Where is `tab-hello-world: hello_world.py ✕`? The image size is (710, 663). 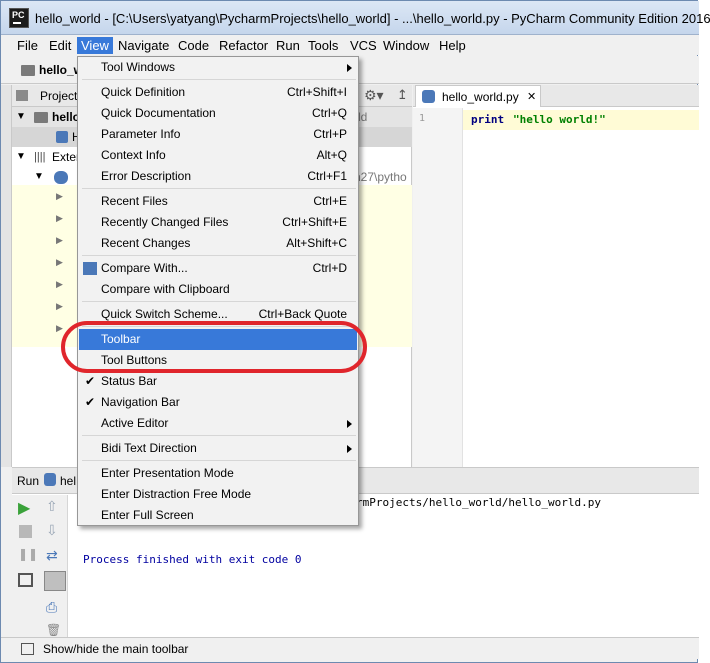
tab-hello-world: hello_world.py ✕ is located at coordinates (478, 96).